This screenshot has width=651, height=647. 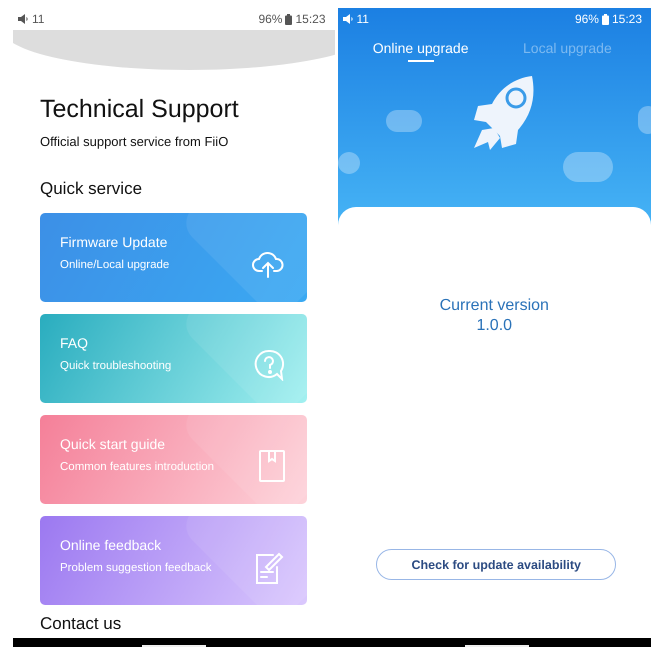 I want to click on card-title: FAQ, so click(x=75, y=343).